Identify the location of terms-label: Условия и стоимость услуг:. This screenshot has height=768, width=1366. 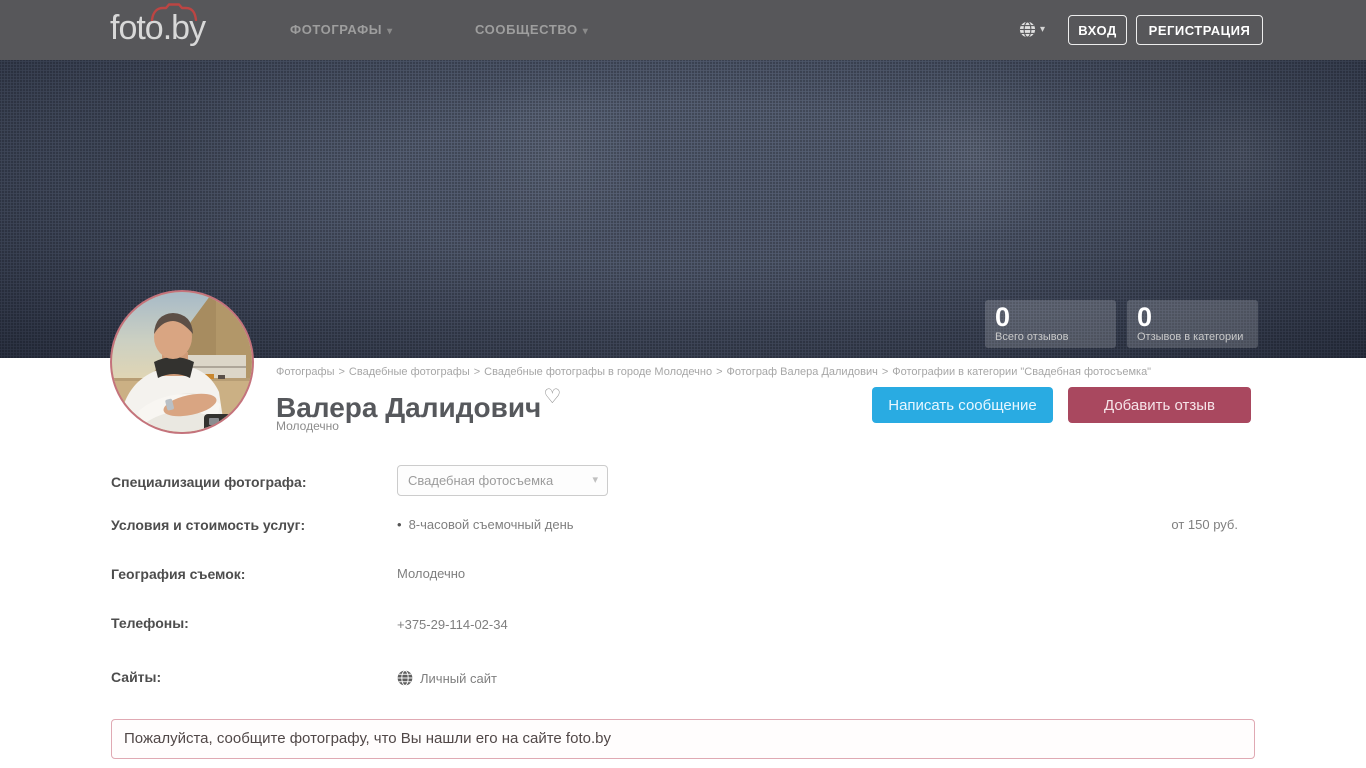
(208, 525).